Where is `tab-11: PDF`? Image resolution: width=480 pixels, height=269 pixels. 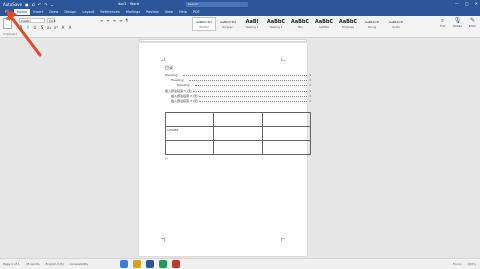 tab-11: PDF is located at coordinates (196, 12).